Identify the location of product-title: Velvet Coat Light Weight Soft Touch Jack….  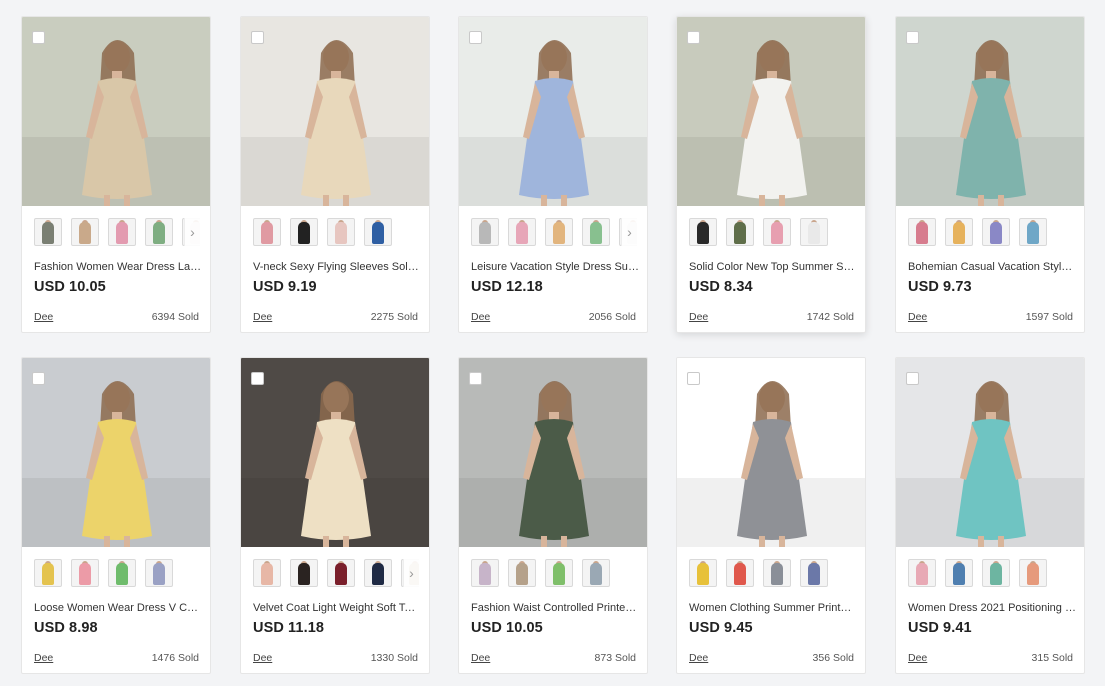
(337, 608).